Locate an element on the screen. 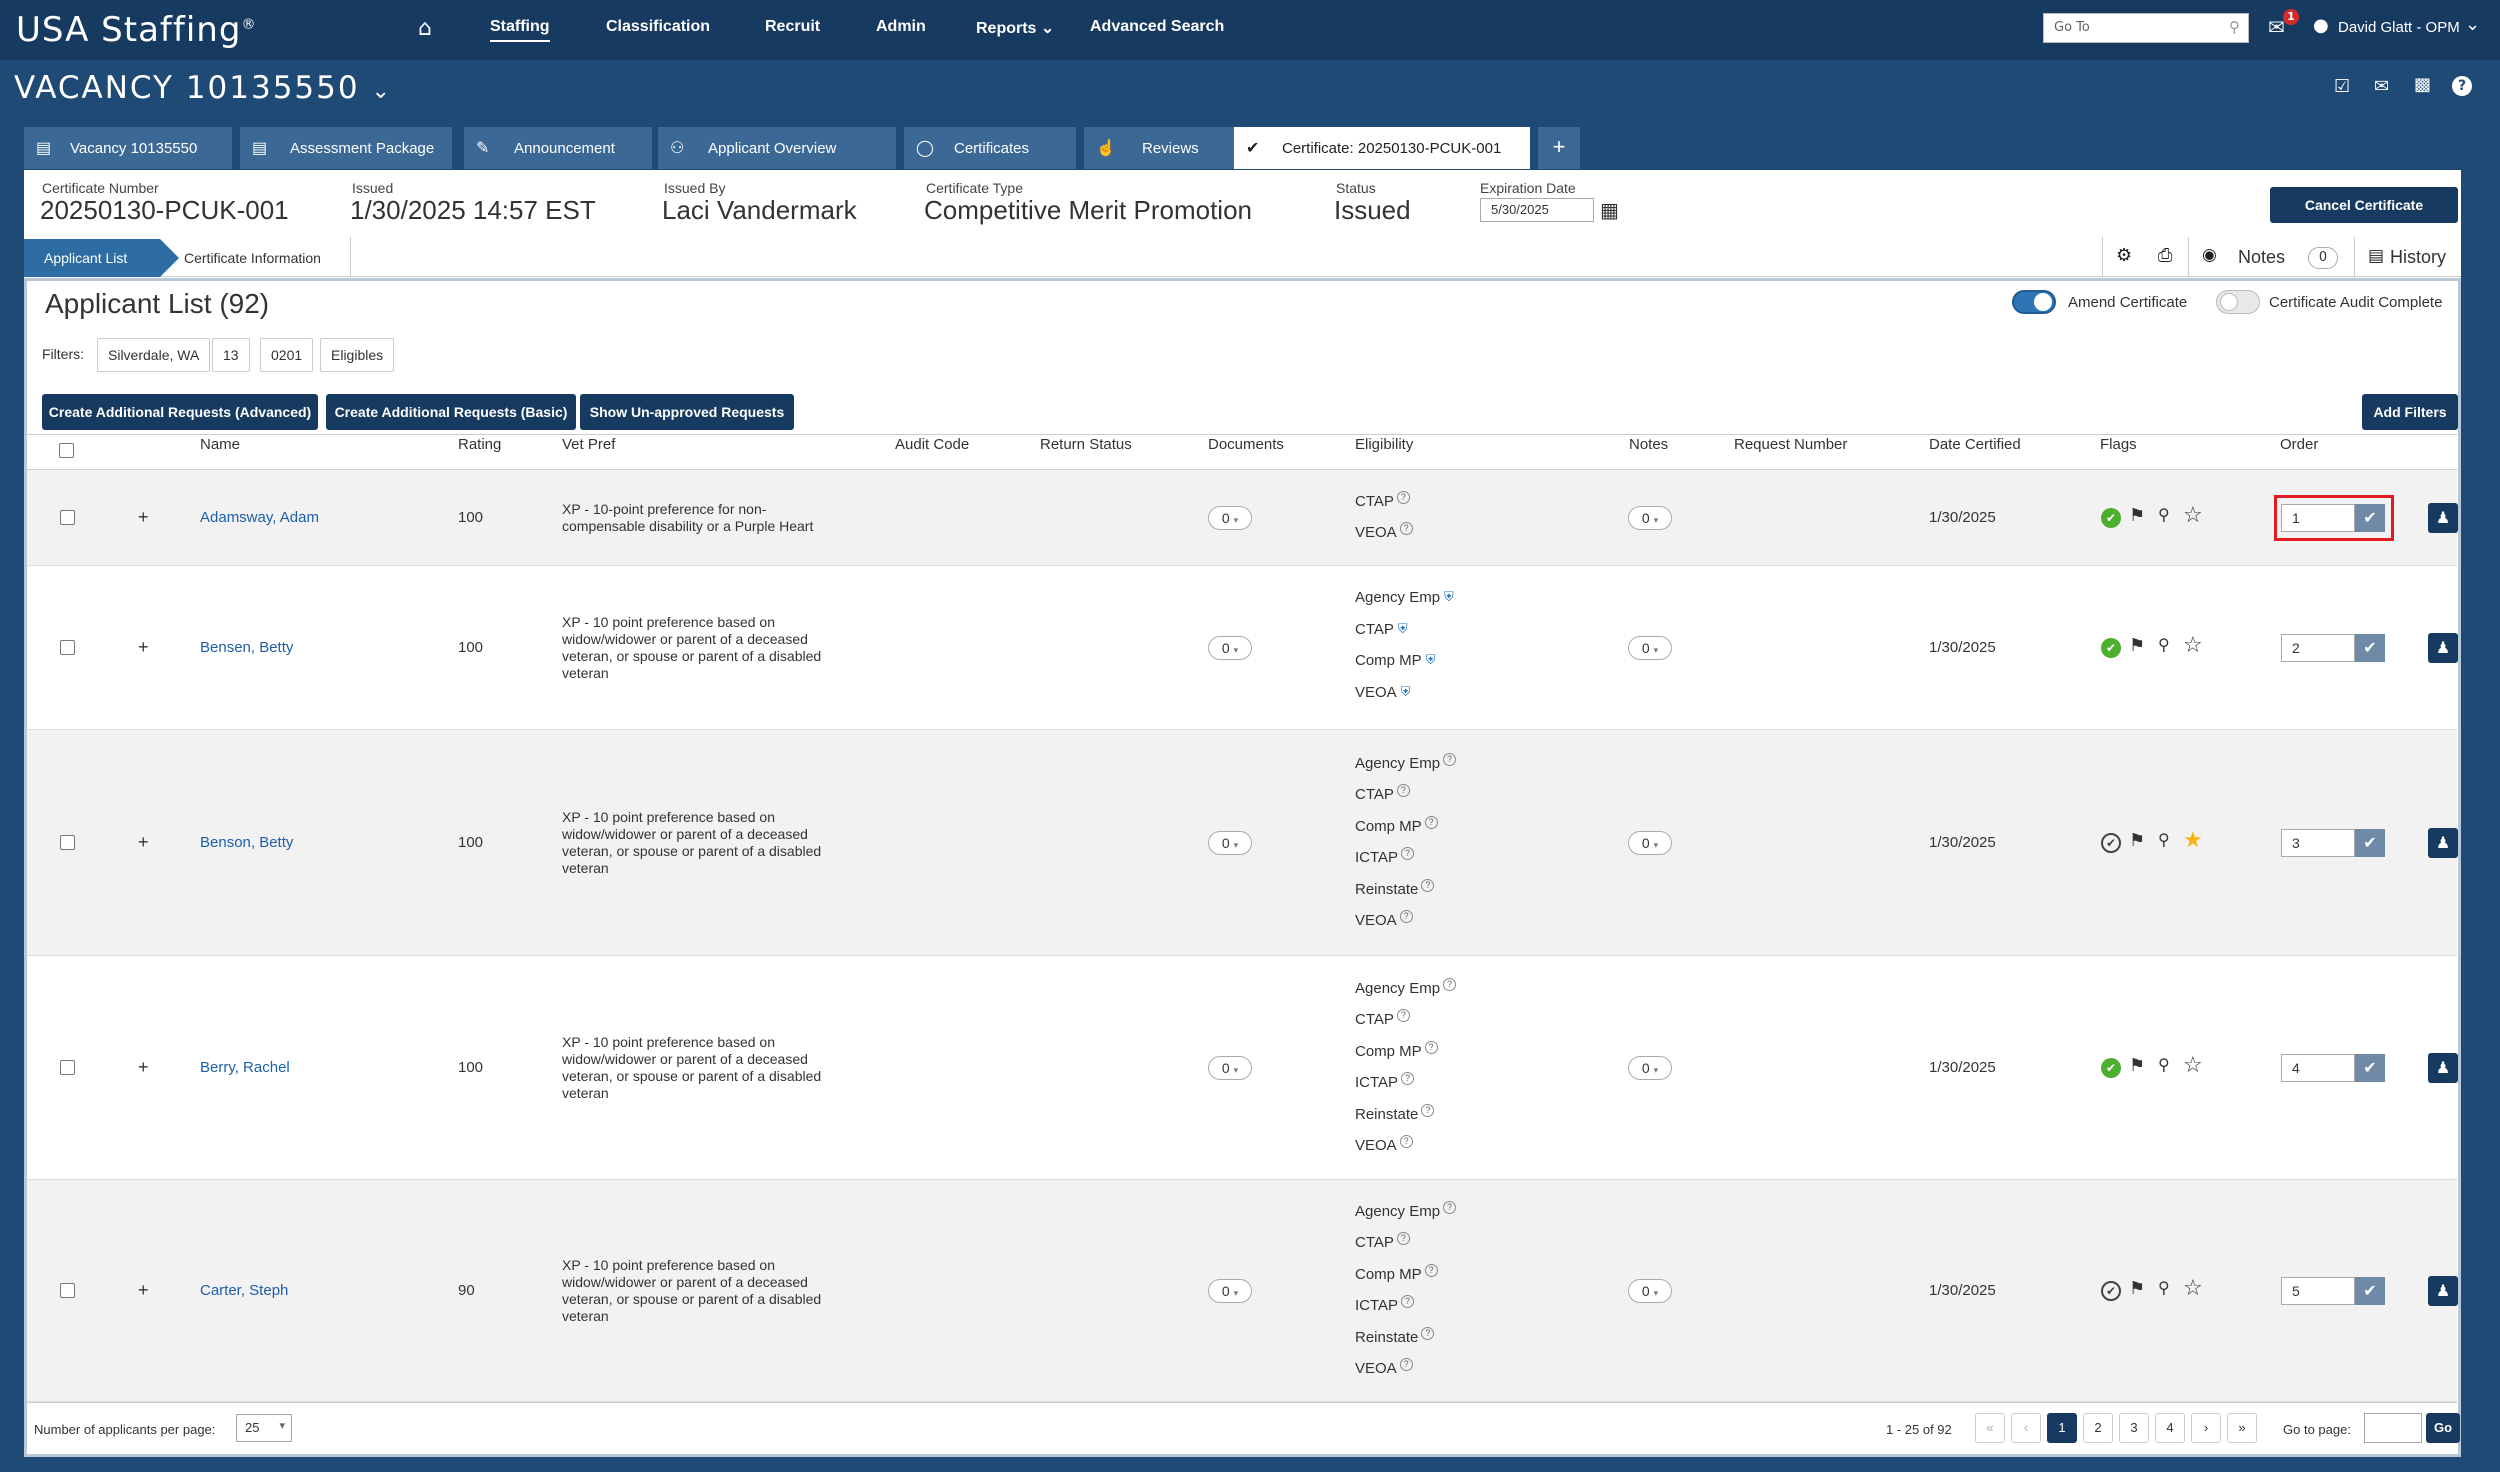 The width and height of the screenshot is (2500, 1472). col-notes: Notes is located at coordinates (1648, 444).